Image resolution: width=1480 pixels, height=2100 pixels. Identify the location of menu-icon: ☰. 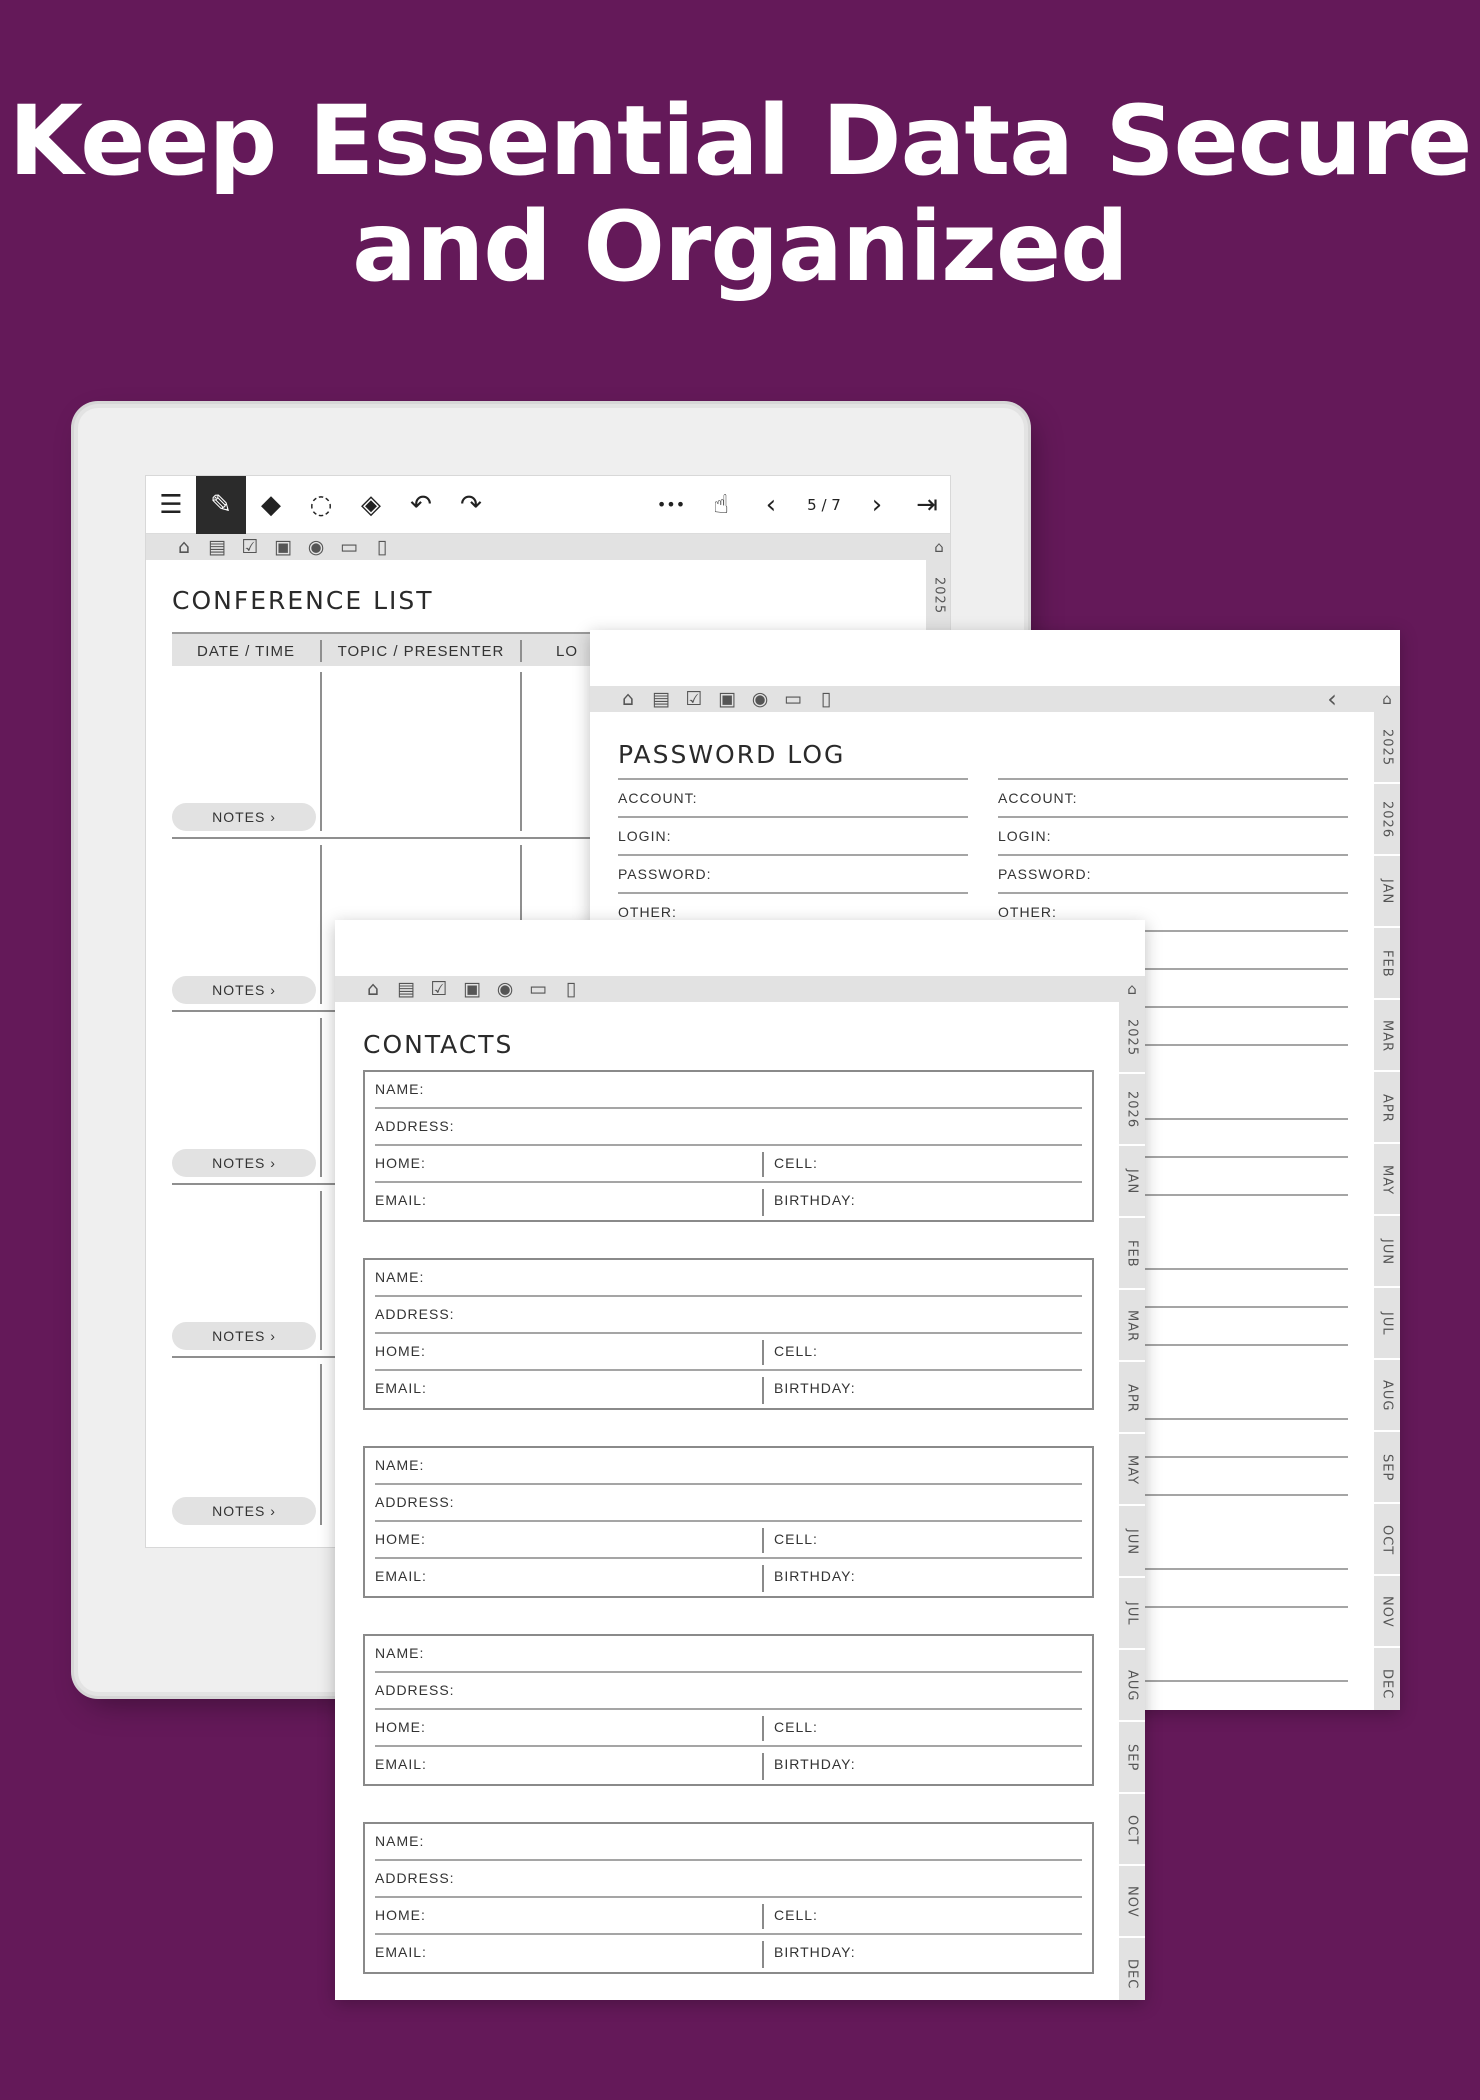
(171, 505).